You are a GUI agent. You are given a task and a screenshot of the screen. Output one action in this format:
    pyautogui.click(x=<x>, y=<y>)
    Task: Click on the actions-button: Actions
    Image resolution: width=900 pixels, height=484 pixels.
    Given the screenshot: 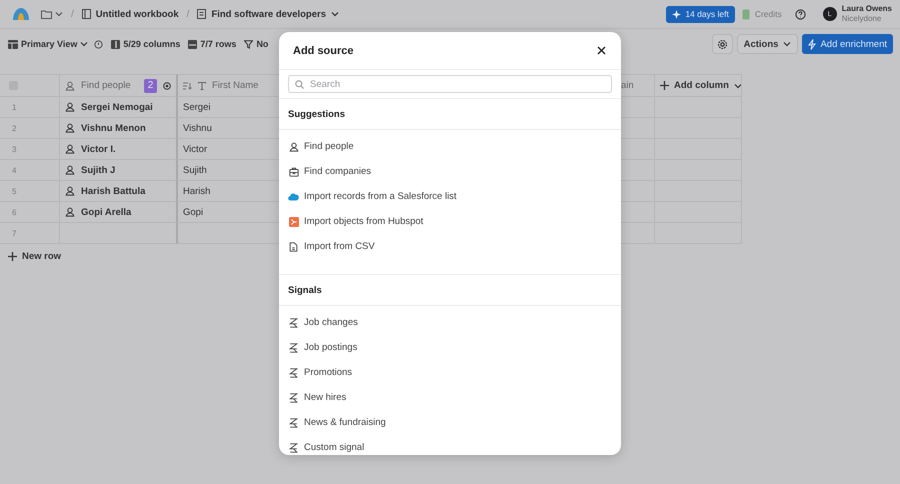 What is the action you would take?
    pyautogui.click(x=767, y=44)
    